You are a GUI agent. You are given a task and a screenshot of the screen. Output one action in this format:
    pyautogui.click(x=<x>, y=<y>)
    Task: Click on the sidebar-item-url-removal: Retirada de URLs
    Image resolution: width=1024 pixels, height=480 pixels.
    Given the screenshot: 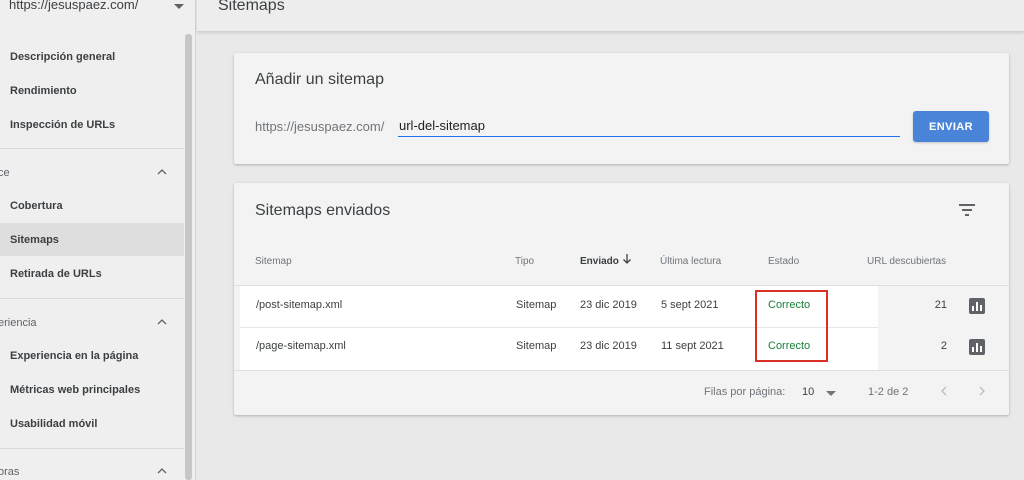 What is the action you would take?
    pyautogui.click(x=92, y=273)
    